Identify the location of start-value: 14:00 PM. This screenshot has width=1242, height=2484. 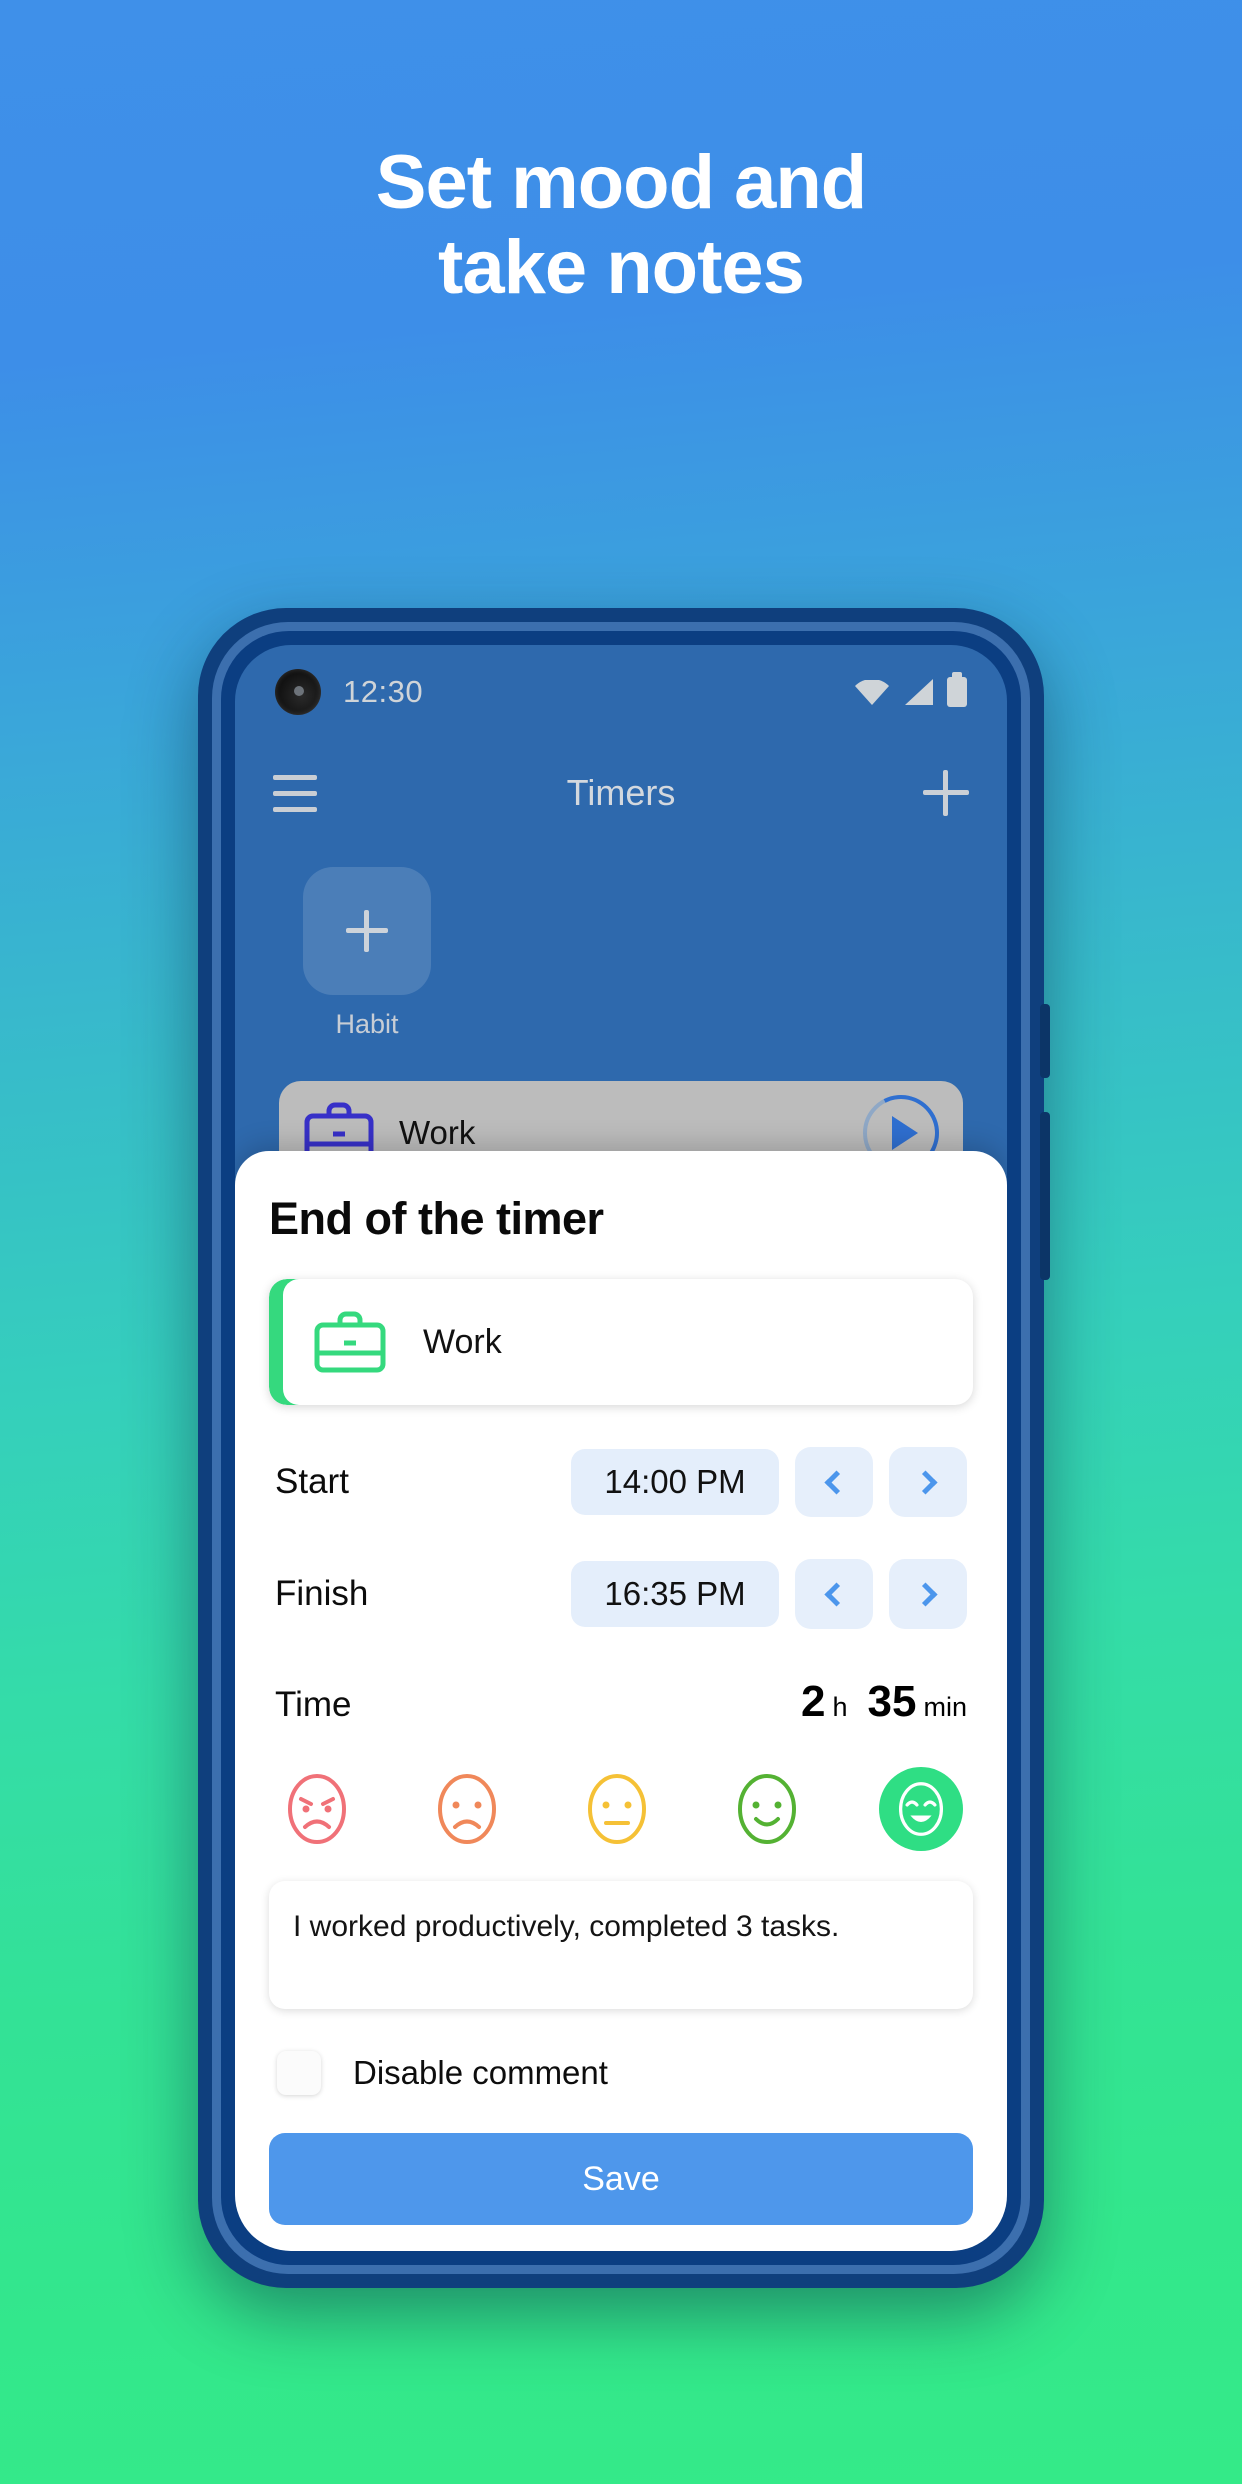
(675, 1482).